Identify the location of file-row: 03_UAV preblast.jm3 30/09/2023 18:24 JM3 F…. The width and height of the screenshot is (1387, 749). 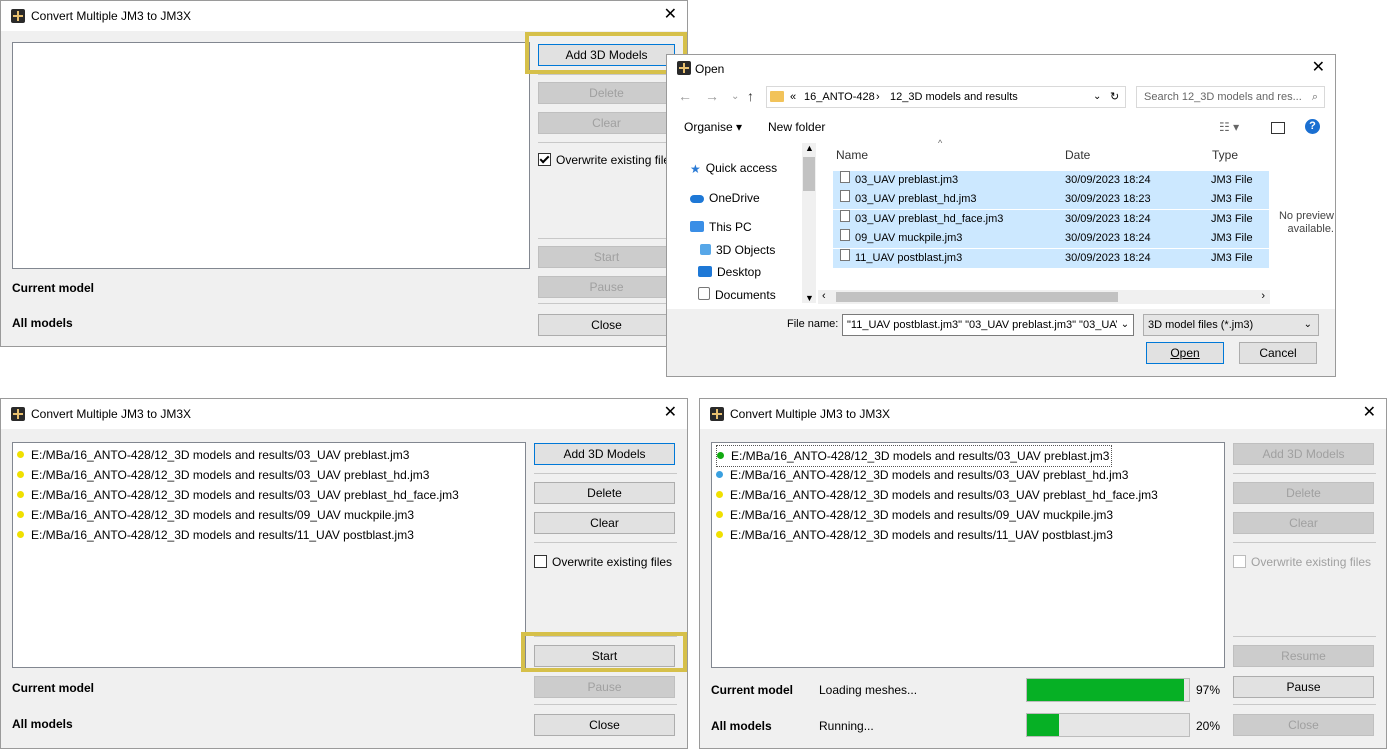
(1051, 180).